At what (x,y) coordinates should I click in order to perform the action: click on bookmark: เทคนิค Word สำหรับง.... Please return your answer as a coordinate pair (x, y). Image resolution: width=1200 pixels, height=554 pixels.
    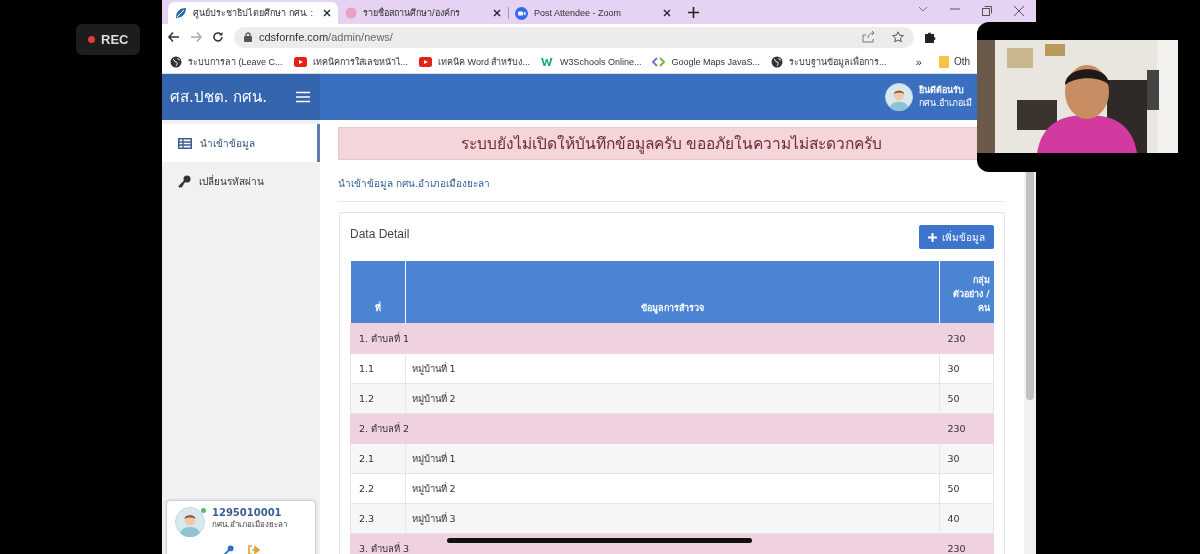
    Looking at the image, I should click on (474, 61).